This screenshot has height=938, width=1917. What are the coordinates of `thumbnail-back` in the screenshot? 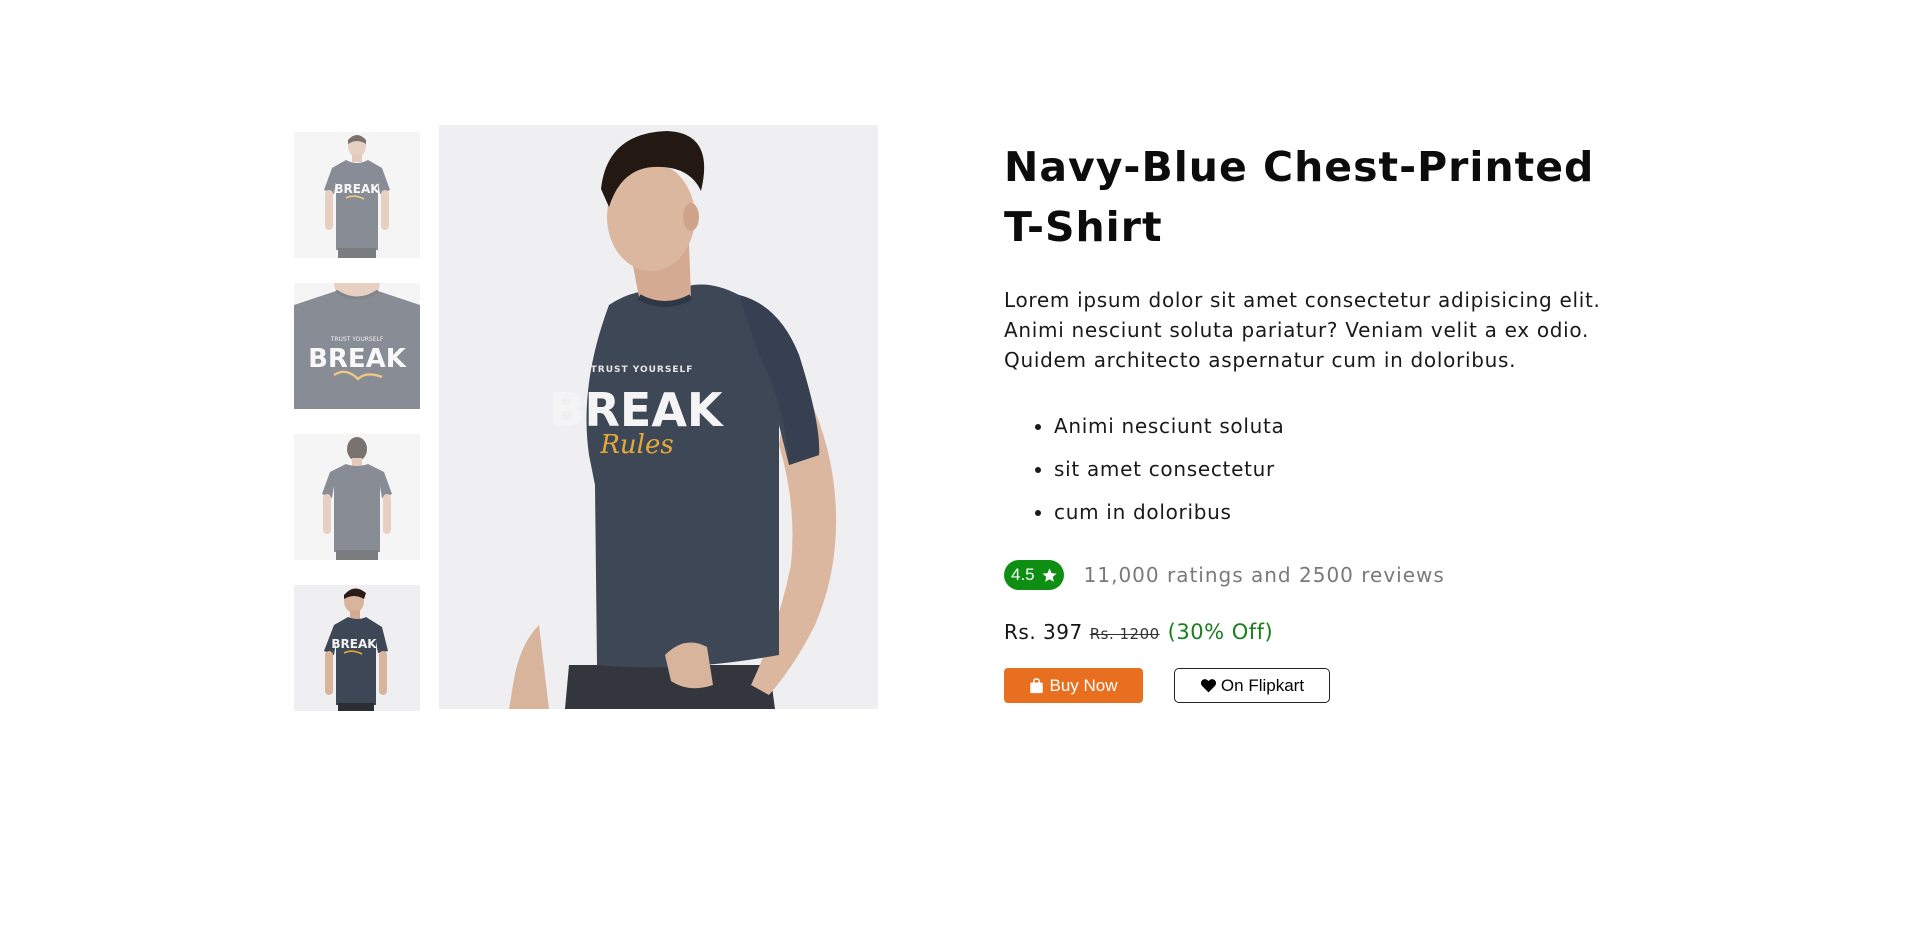 It's located at (357, 497).